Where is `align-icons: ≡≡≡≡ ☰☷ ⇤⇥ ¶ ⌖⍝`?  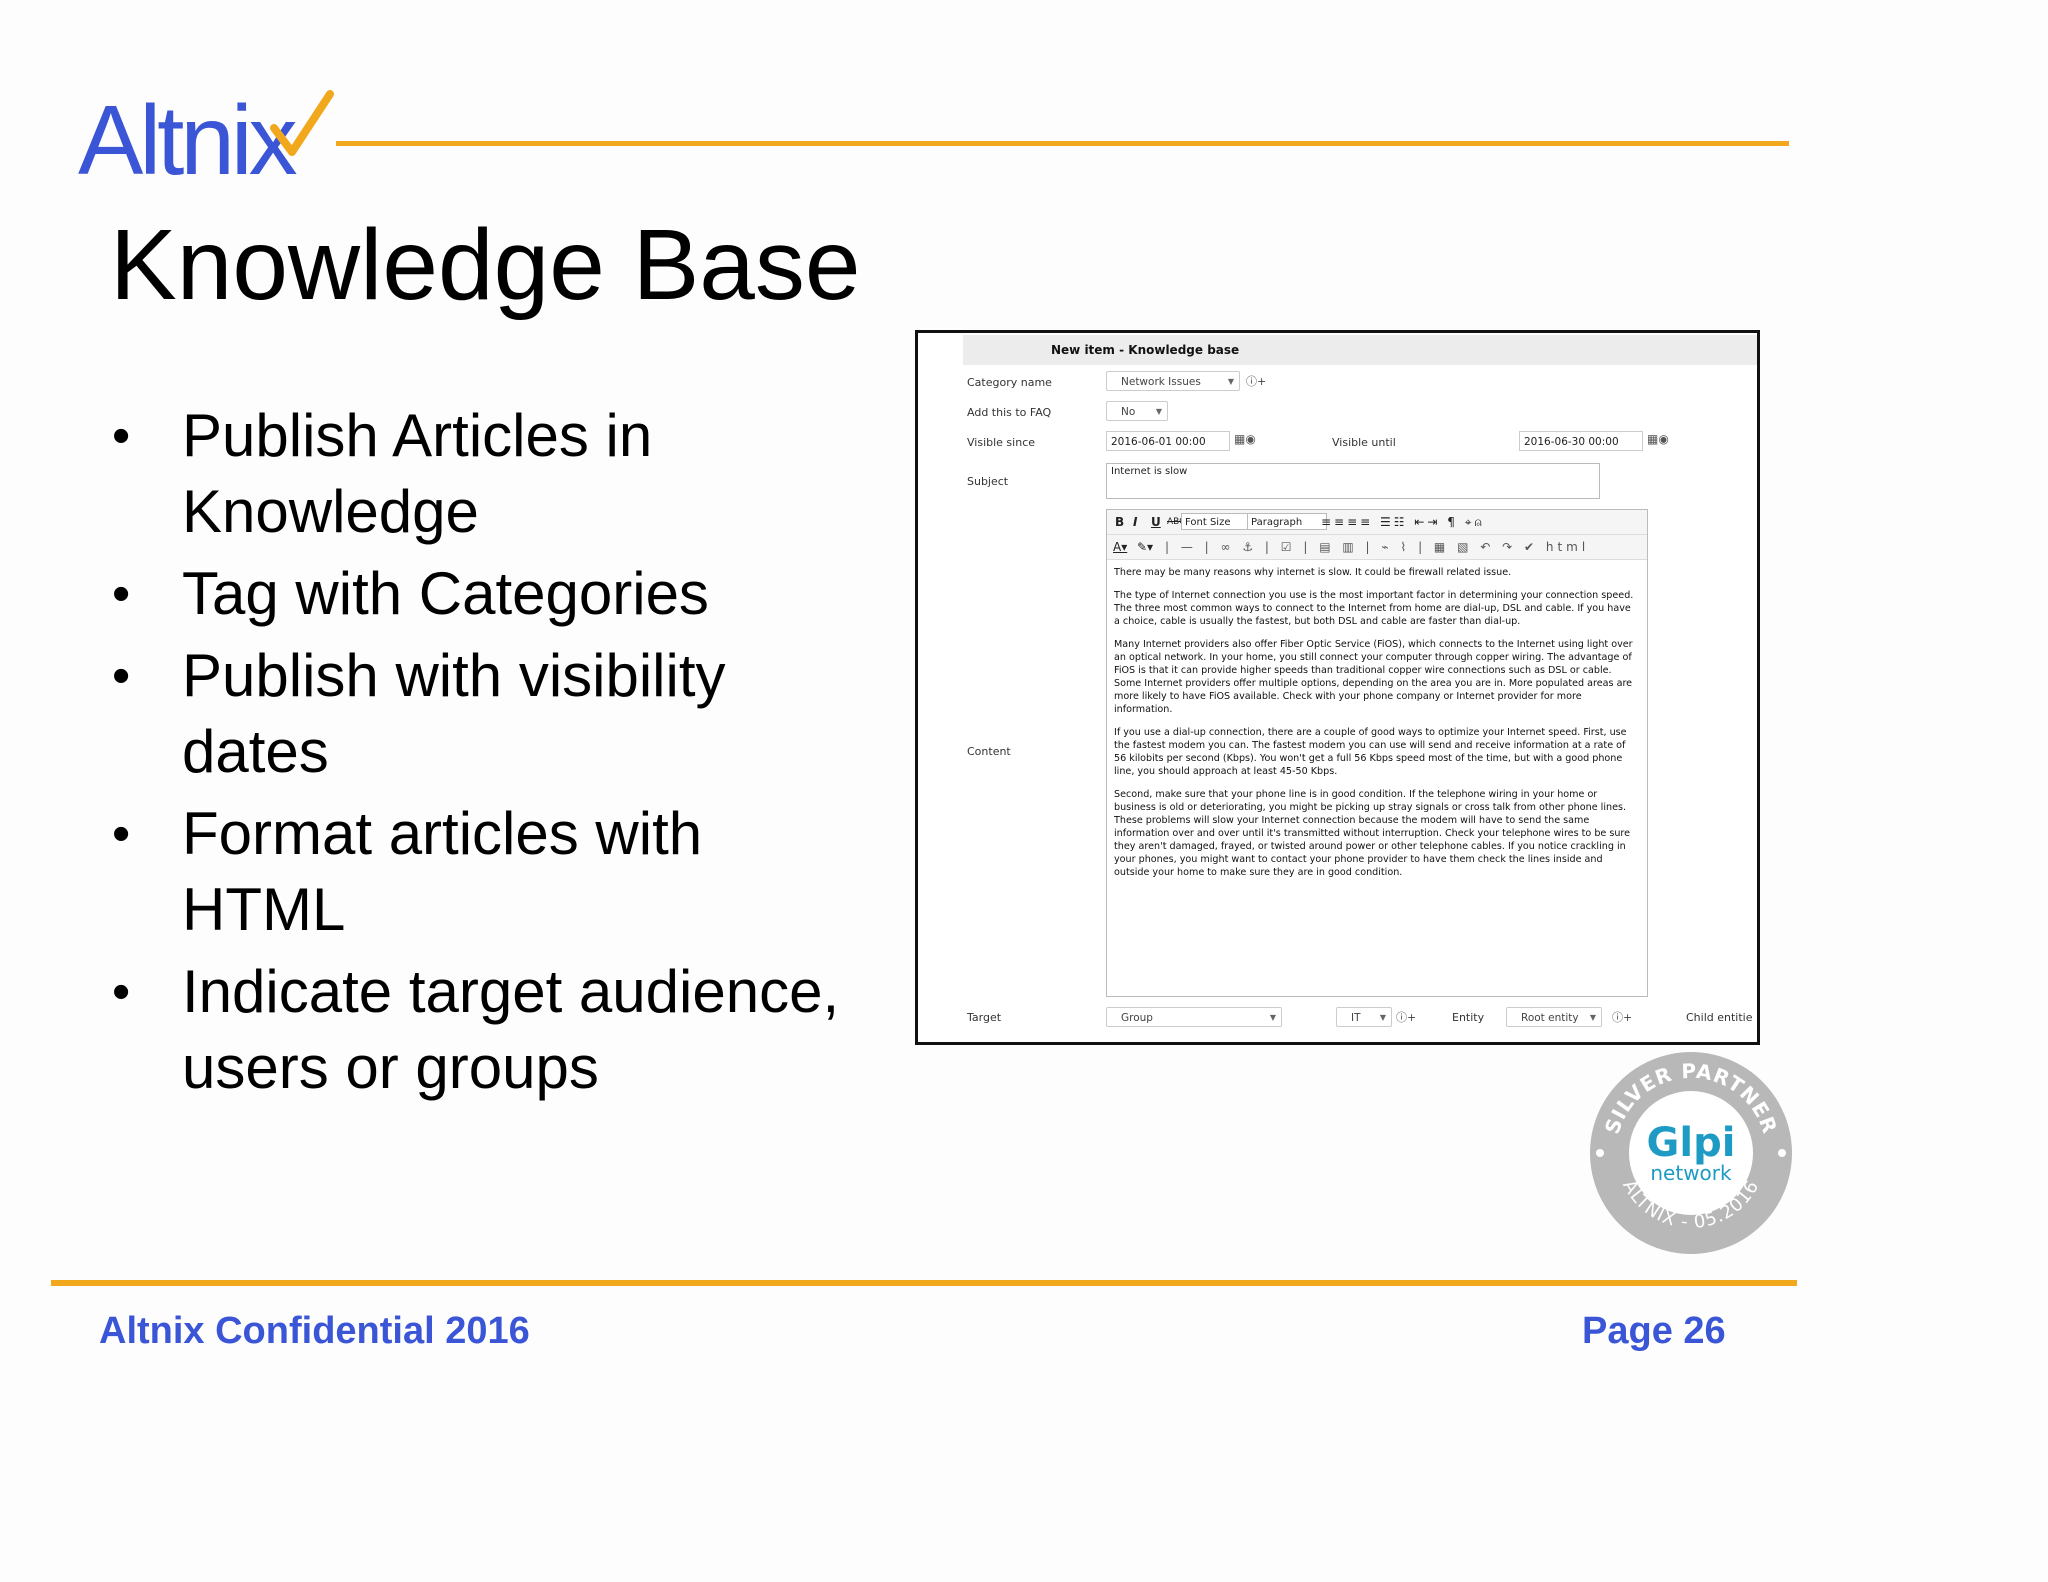 align-icons: ≡≡≡≡ ☰☷ ⇤⇥ ¶ ⌖⍝ is located at coordinates (1403, 522).